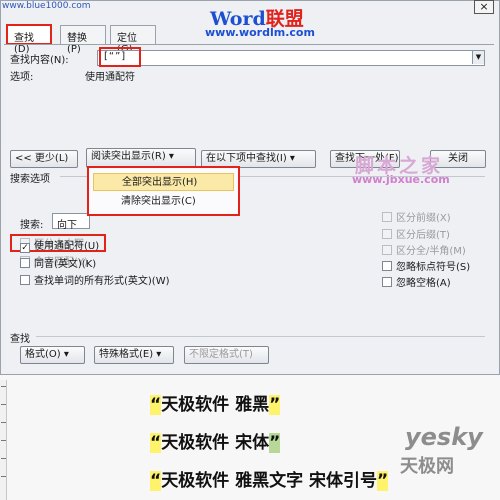  What do you see at coordinates (25, 248) in the screenshot?
I see `checkmark-icon: ✓` at bounding box center [25, 248].